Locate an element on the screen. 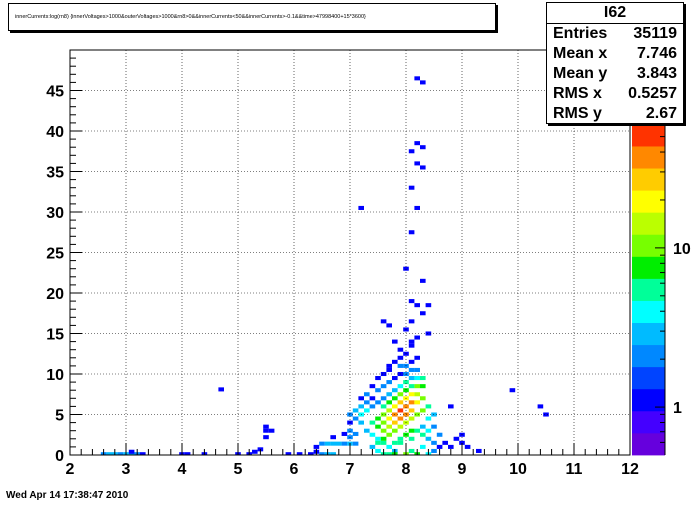 Image resolution: width=700 pixels, height=507 pixels. stat-value: 7.746 is located at coordinates (656, 53).